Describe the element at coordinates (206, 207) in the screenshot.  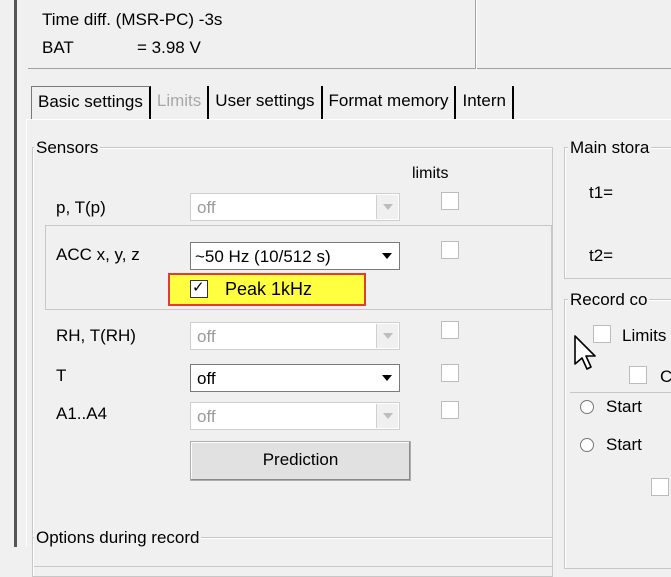
I see `sensor-p-tp-value: off` at that location.